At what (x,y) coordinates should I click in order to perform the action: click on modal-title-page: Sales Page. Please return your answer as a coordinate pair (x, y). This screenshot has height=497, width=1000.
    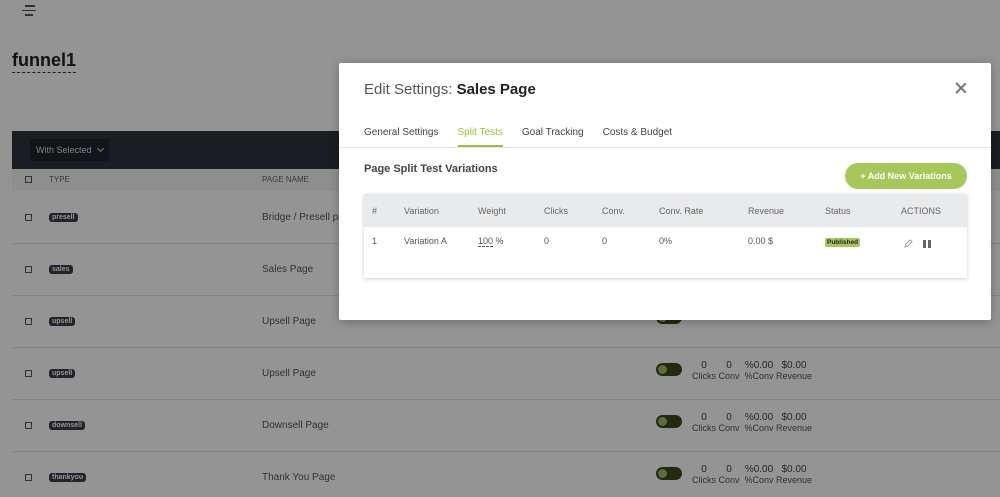
    Looking at the image, I should click on (496, 89).